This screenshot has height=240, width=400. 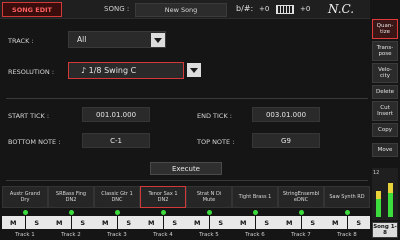 I want to click on track-number-label: Track 8, so click(x=347, y=235).